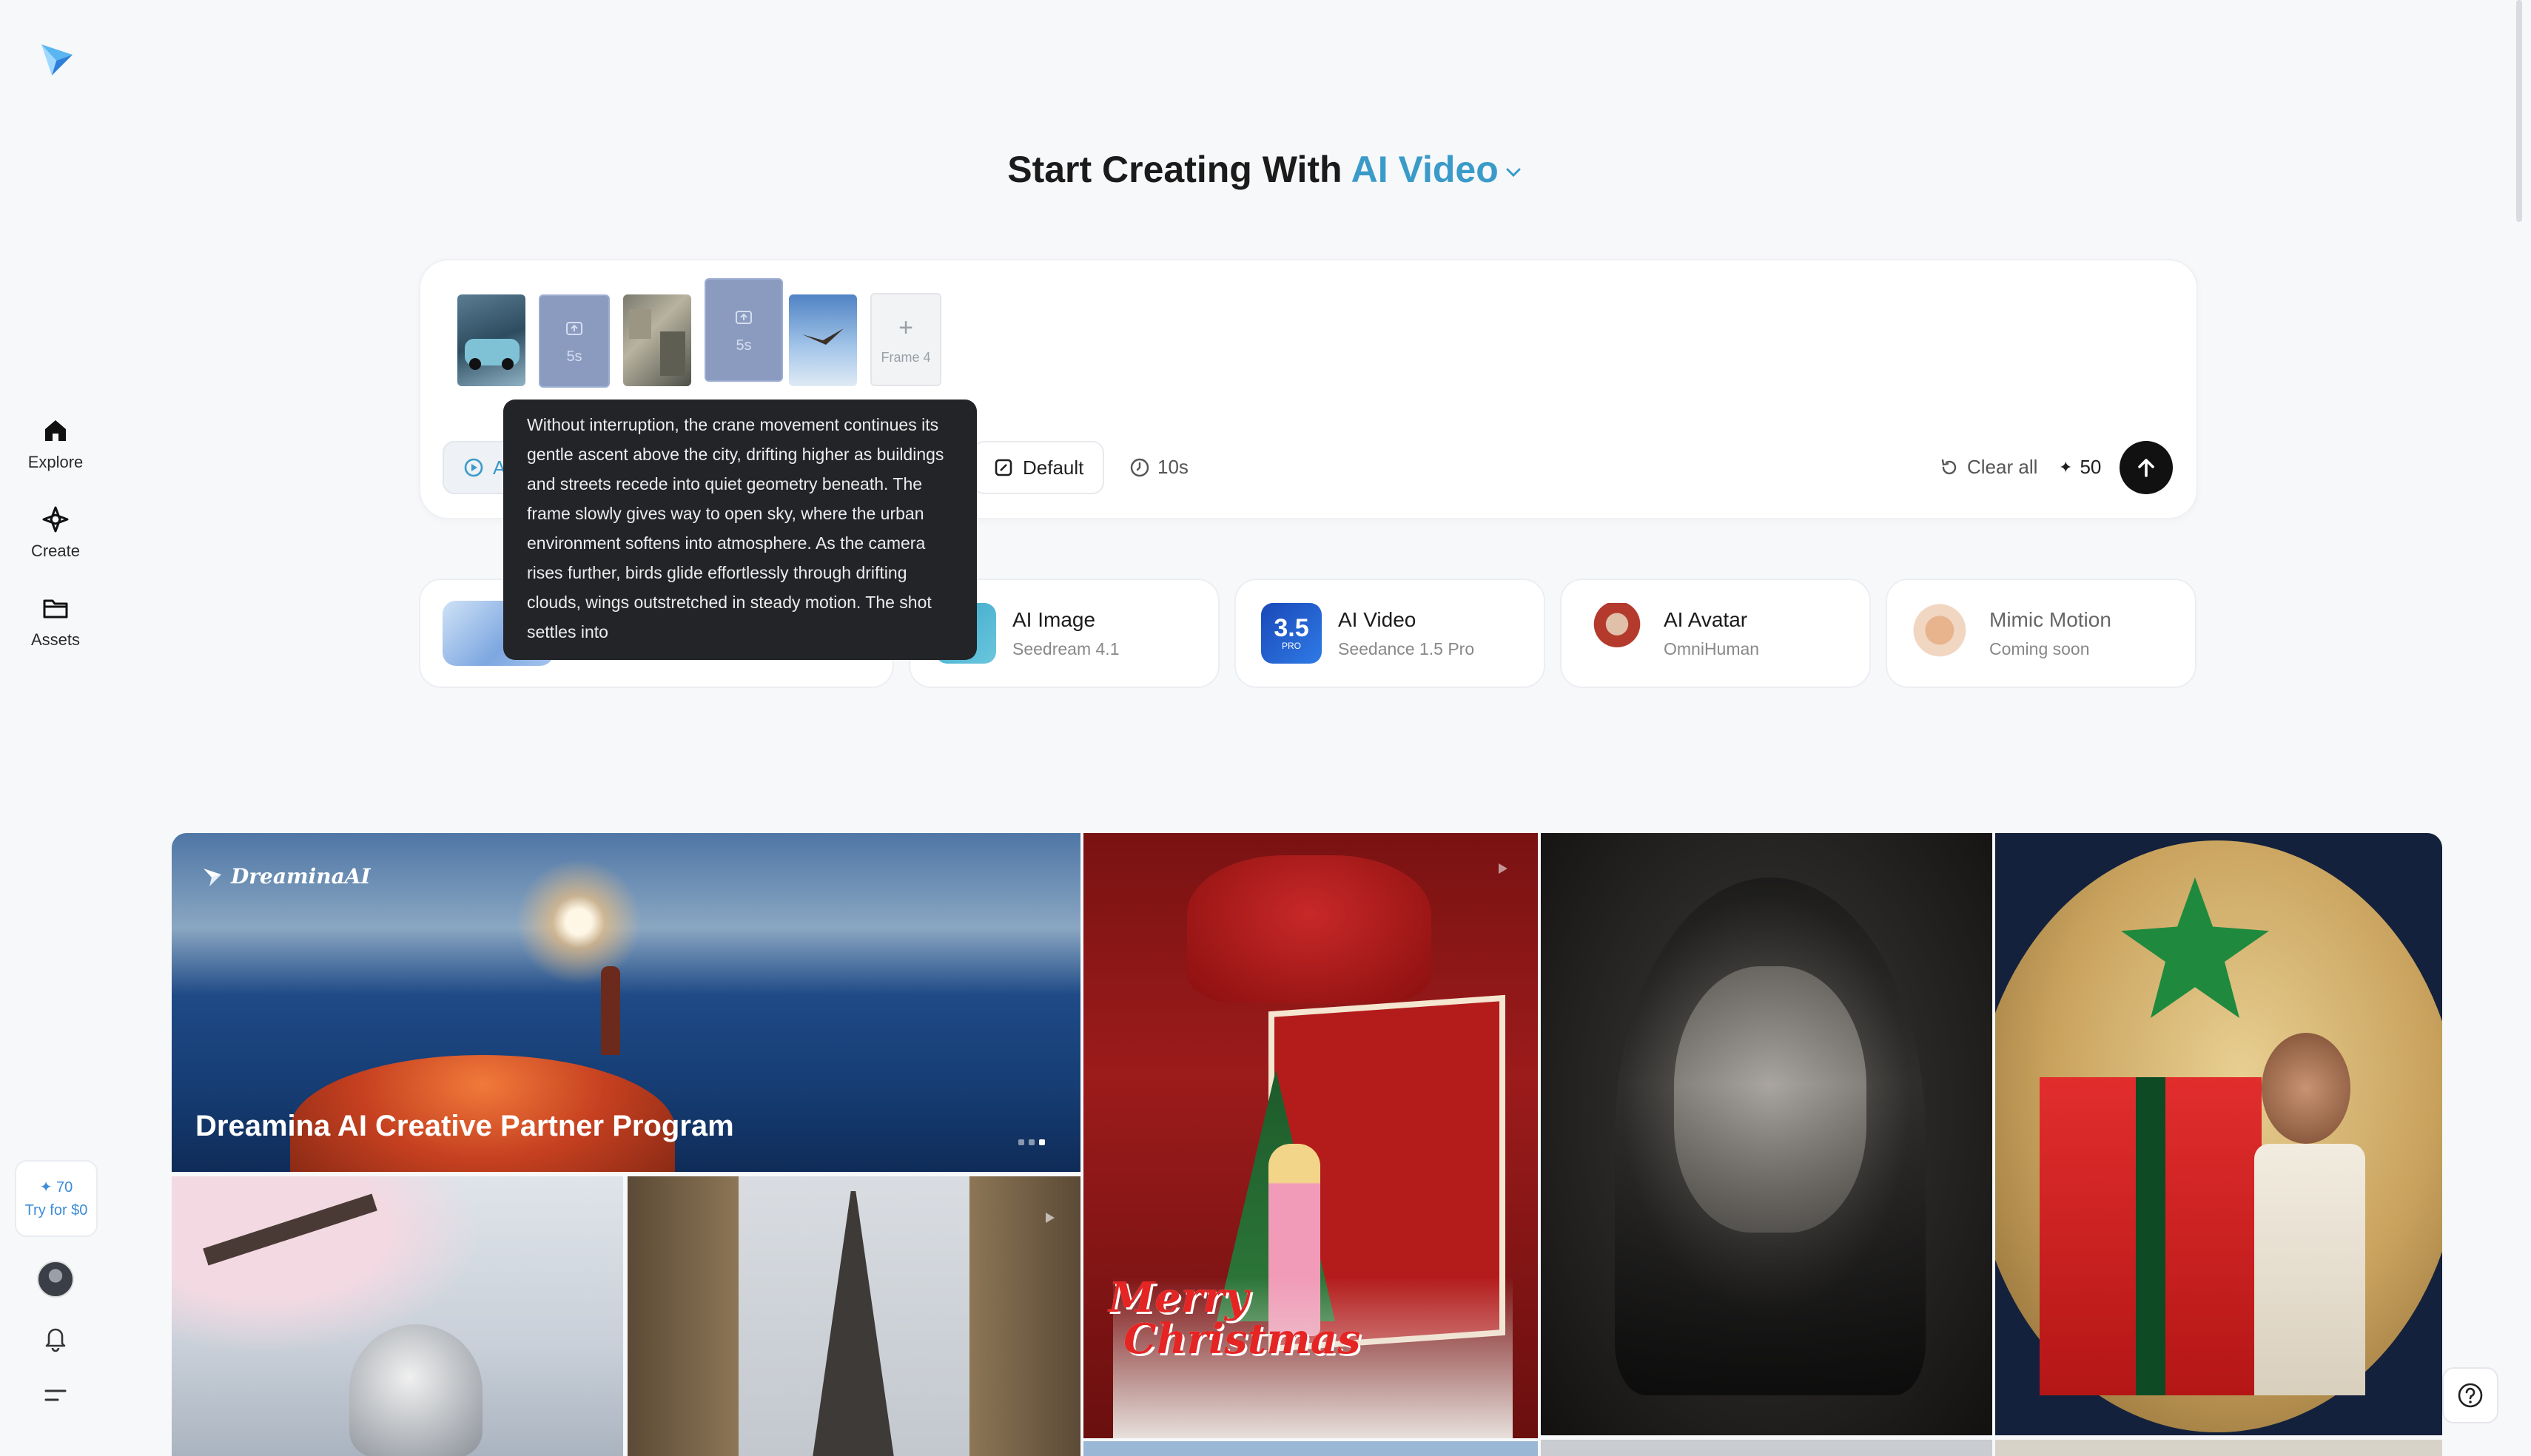  What do you see at coordinates (2519, 111) in the screenshot?
I see `page-scrollbar` at bounding box center [2519, 111].